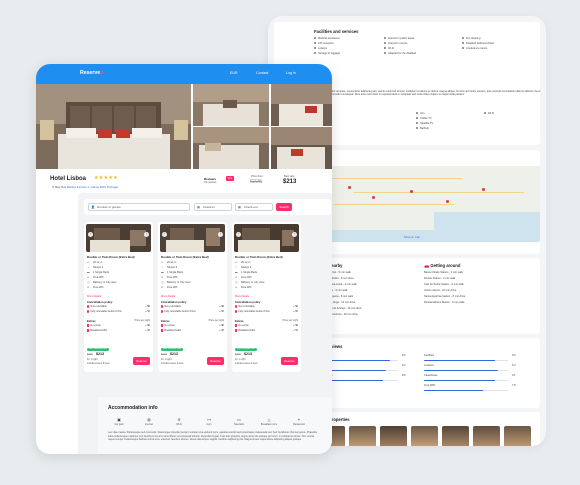 This screenshot has height=485, width=580. What do you see at coordinates (424, 128) in the screenshot?
I see `service-item: Bathtub` at bounding box center [424, 128].